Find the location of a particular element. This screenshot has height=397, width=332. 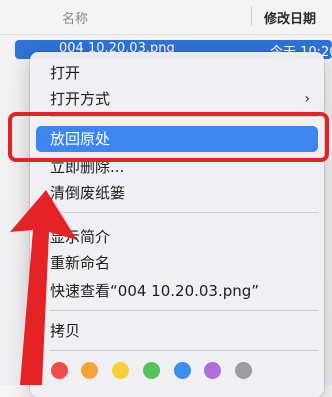

annotation-arrow-shape is located at coordinates (43, 287).